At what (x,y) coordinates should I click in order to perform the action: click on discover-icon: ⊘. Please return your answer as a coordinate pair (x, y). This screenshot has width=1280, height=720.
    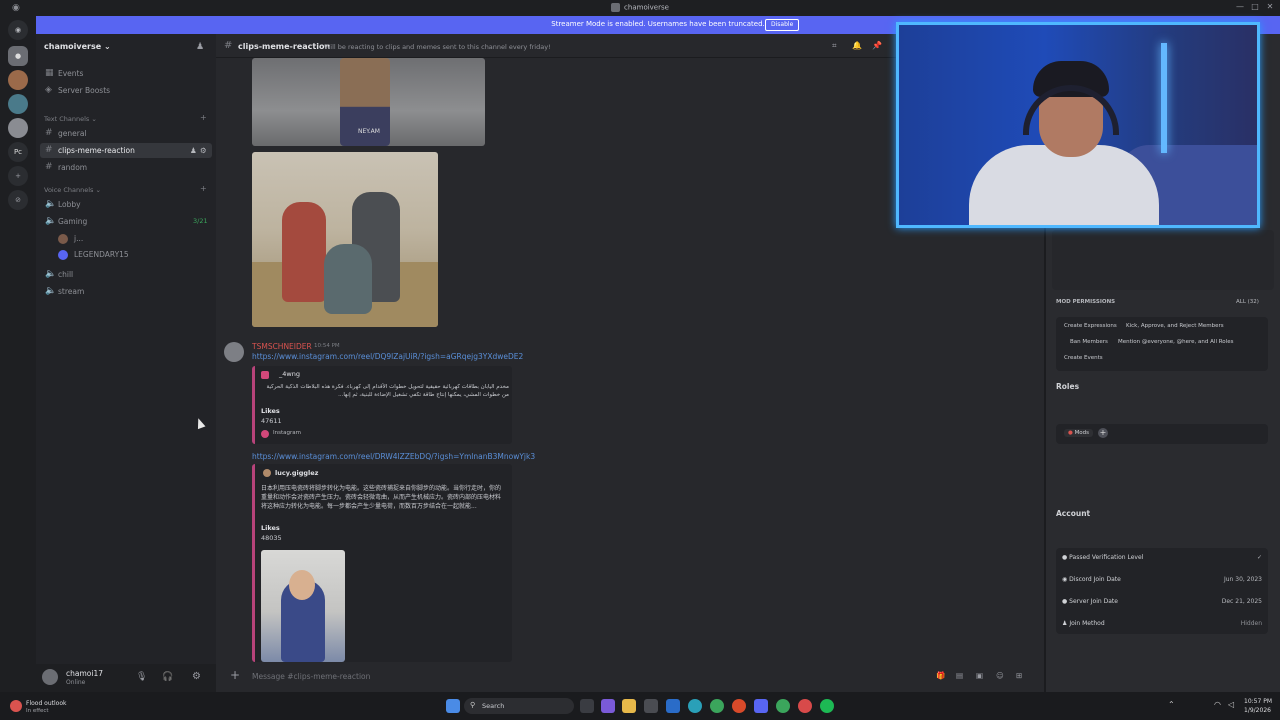
    Looking at the image, I should click on (18, 200).